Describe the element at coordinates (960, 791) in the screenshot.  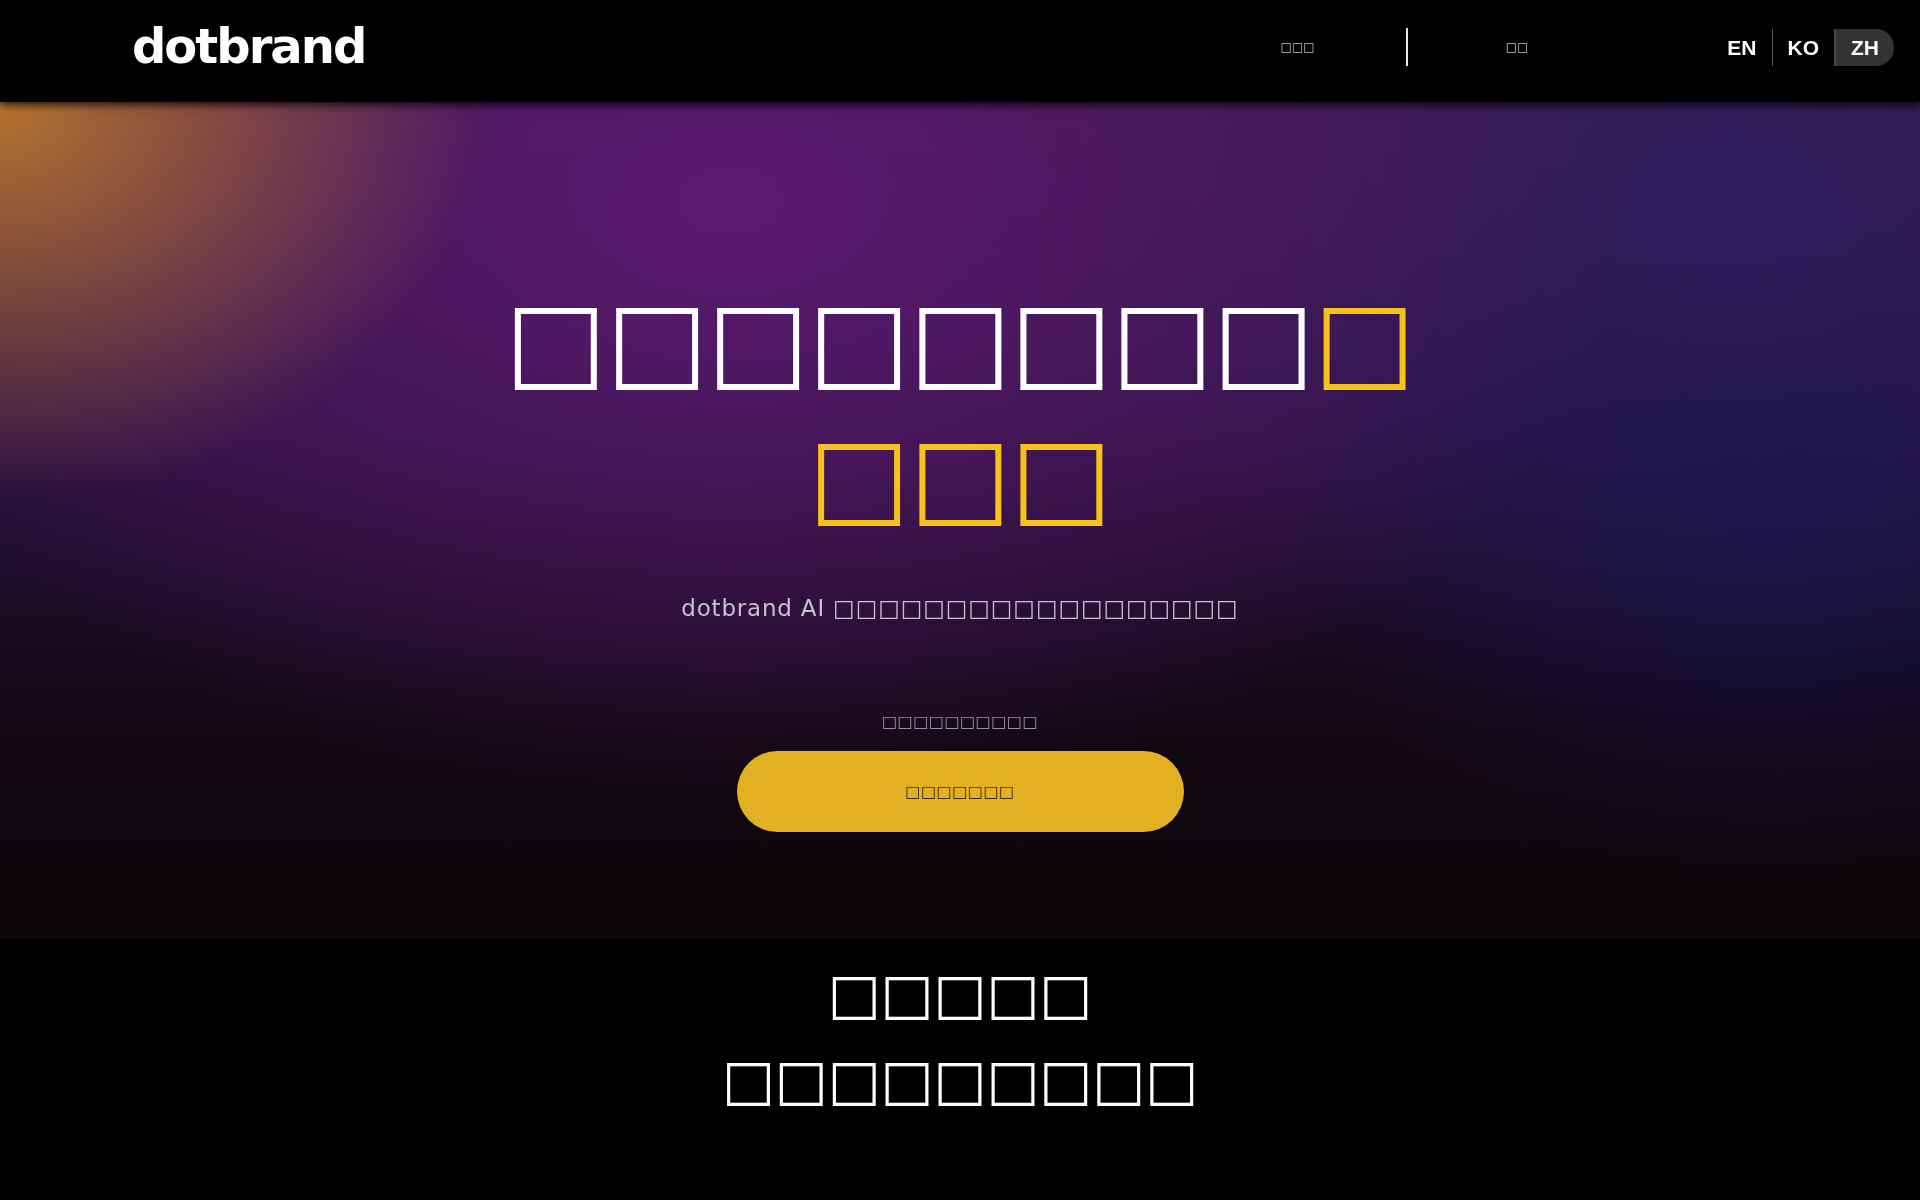
I see `cta-button: □□□□□□□` at that location.